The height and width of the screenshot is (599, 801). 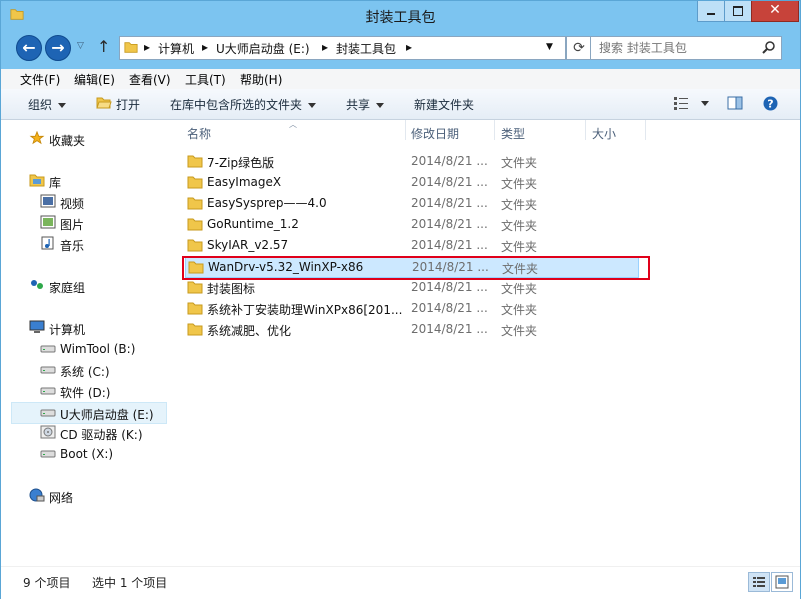 I want to click on nav-item-label: 收藏夹, so click(x=67, y=141).